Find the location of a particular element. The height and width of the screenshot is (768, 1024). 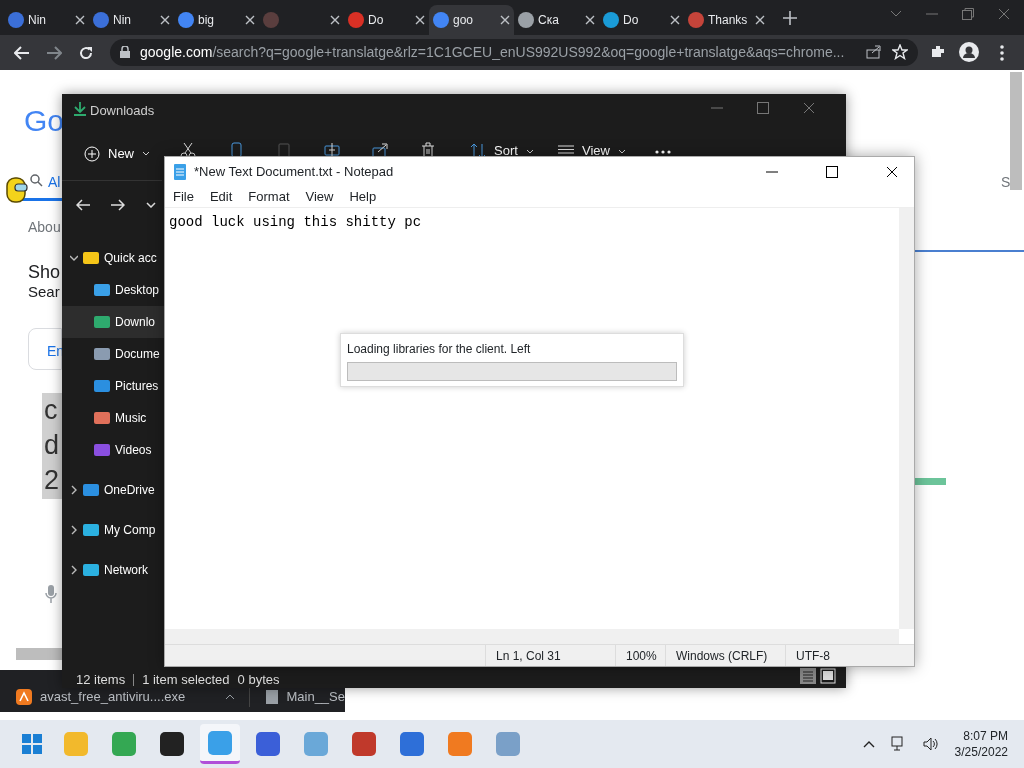

new-button: New is located at coordinates (117, 154).